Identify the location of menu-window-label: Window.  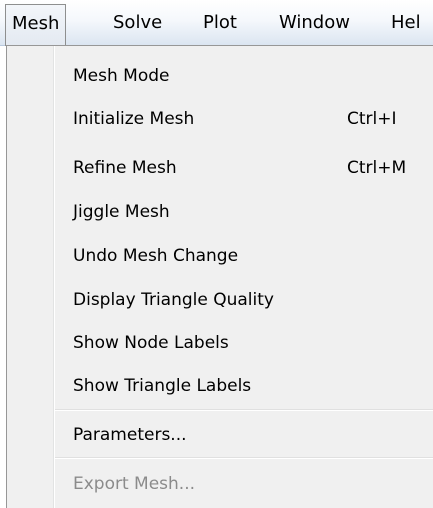
(314, 22).